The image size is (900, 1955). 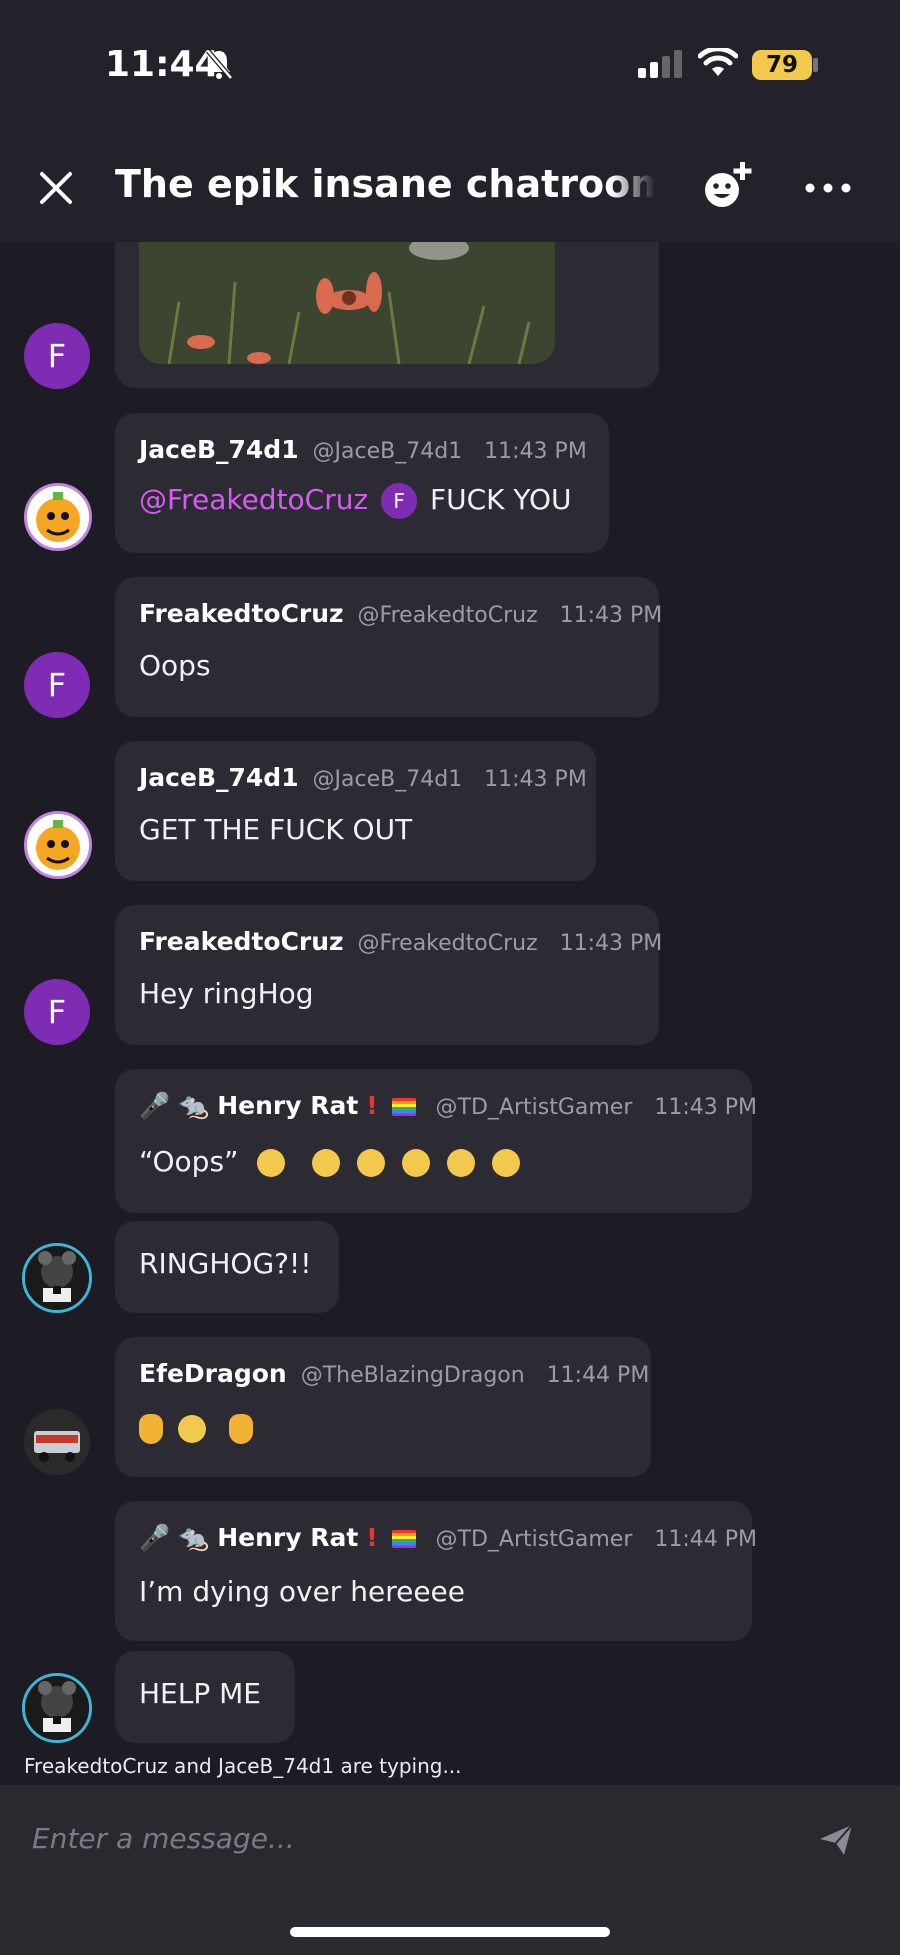 What do you see at coordinates (450, 1932) in the screenshot?
I see `home-indicator` at bounding box center [450, 1932].